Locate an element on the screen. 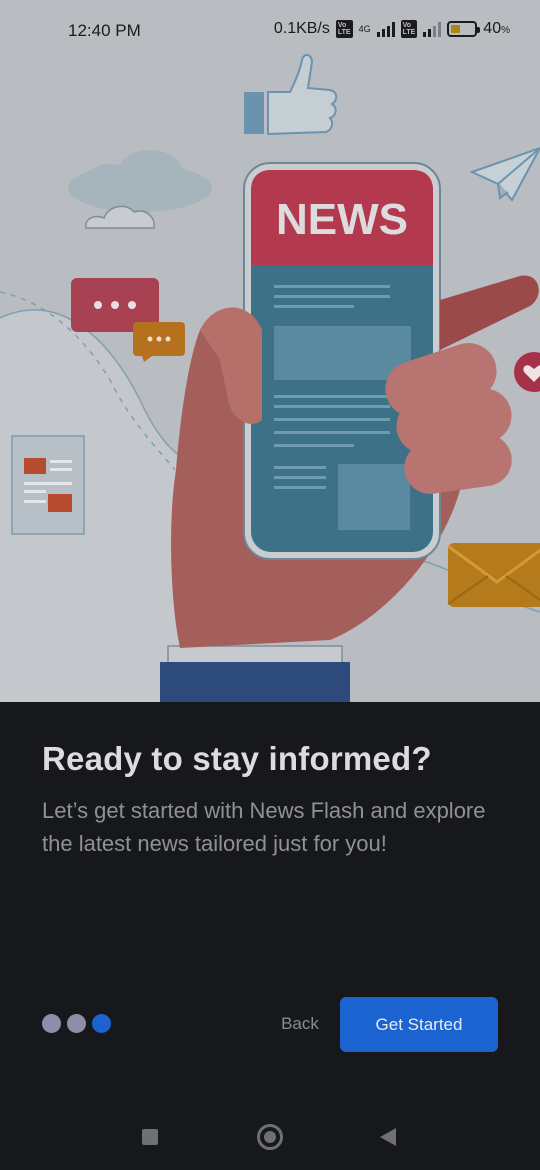 This screenshot has width=540, height=1170. cloud-icon is located at coordinates (140, 189).